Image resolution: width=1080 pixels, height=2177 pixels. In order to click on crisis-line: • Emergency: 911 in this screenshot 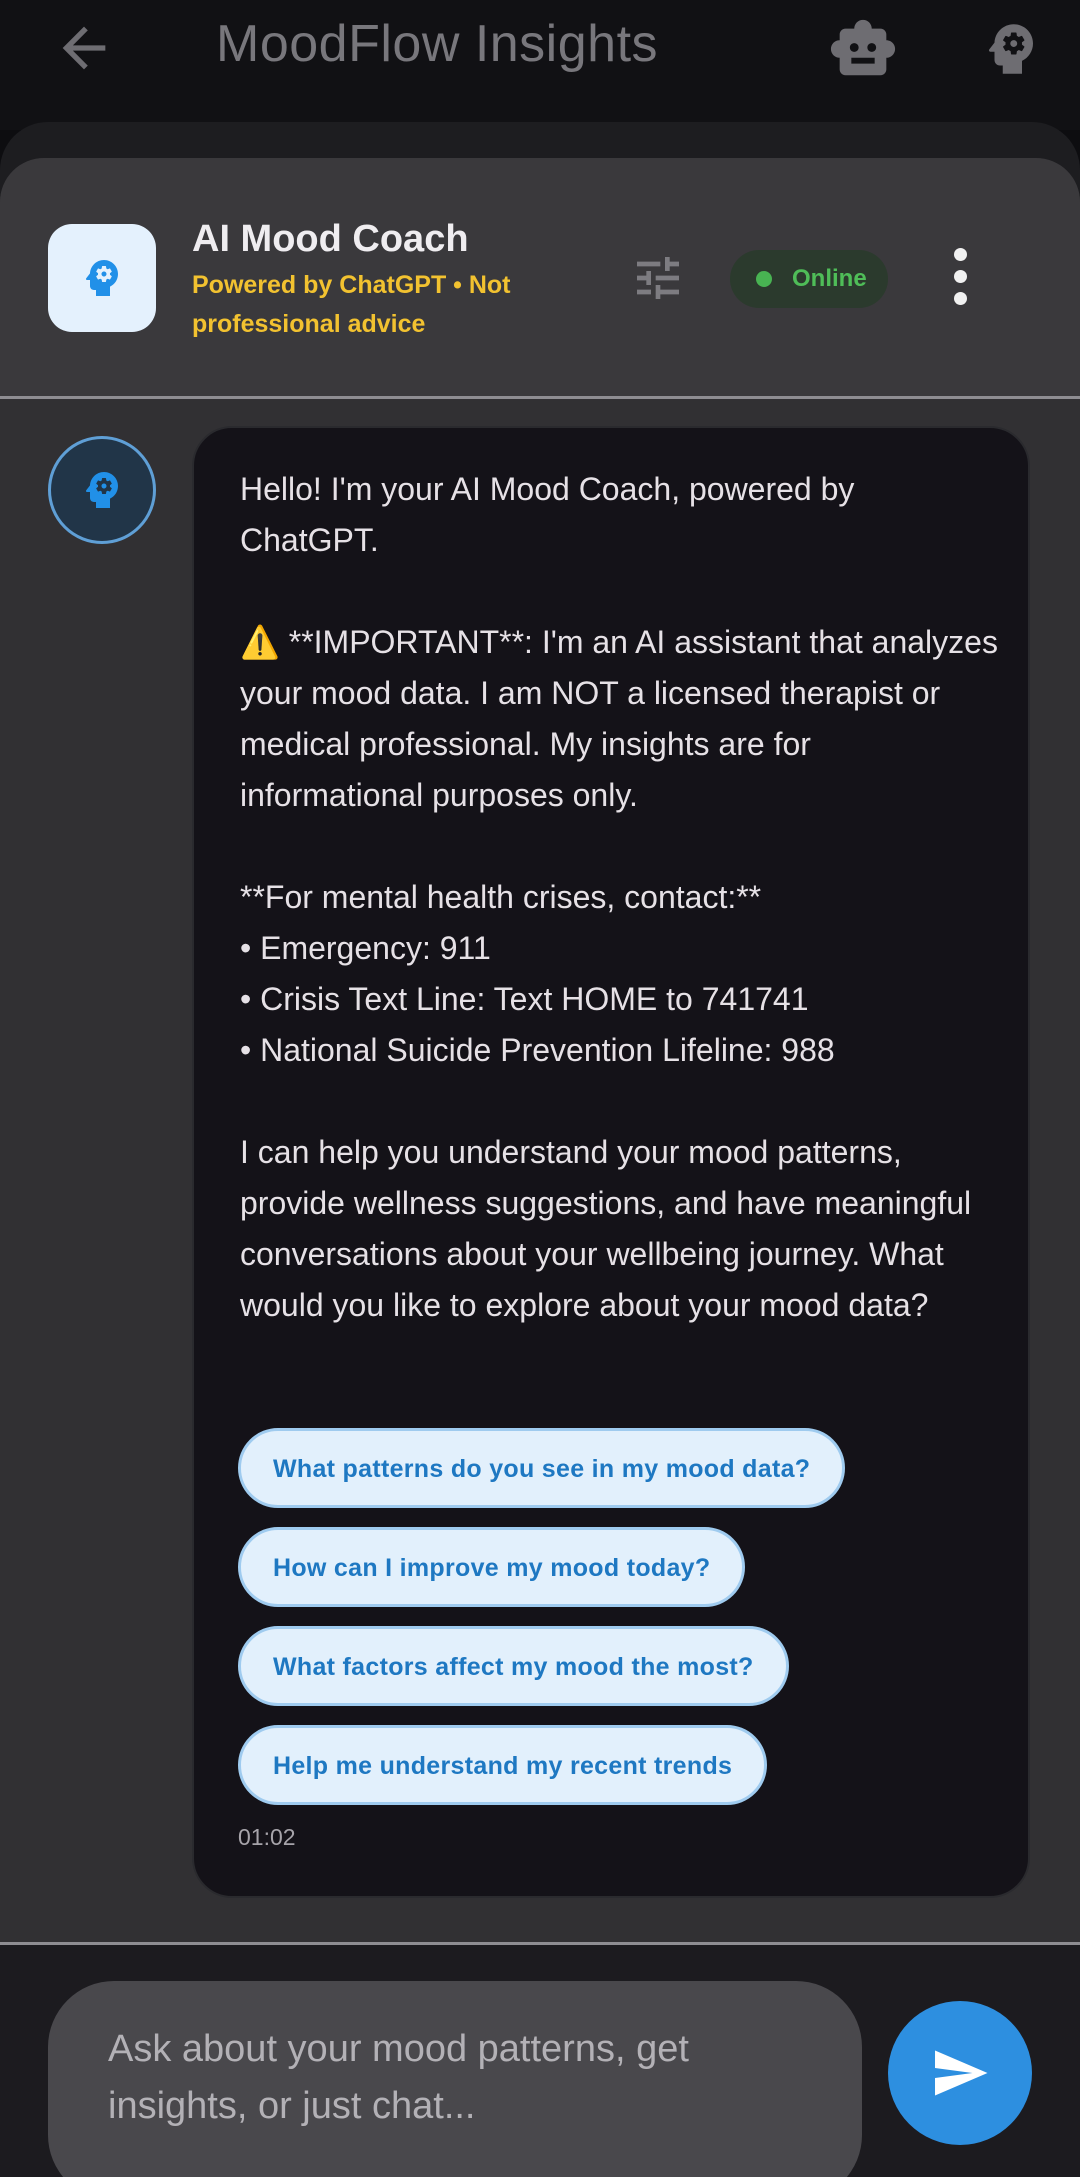, I will do `click(365, 948)`.